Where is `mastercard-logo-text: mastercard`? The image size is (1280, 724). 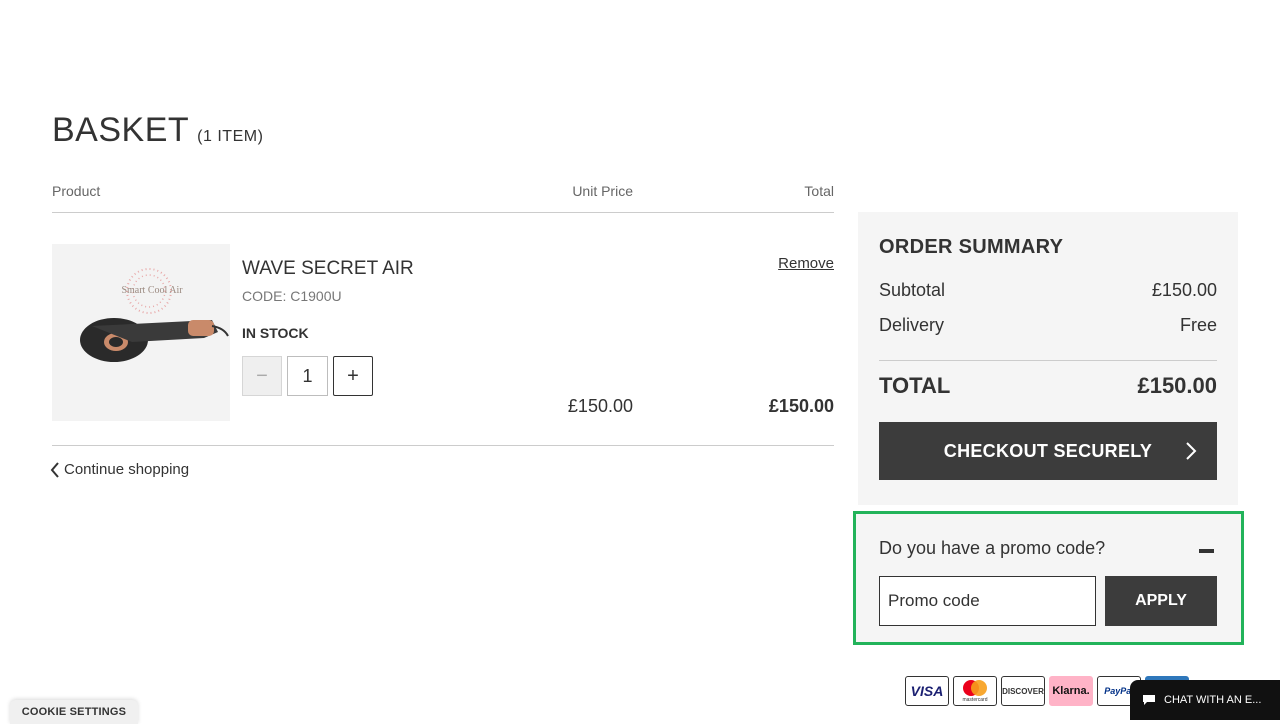
mastercard-logo-text: mastercard is located at coordinates (975, 700).